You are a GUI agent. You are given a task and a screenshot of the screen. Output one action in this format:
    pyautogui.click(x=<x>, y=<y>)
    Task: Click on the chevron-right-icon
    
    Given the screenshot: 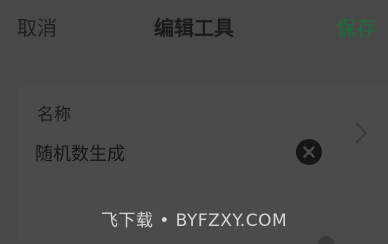 What is the action you would take?
    pyautogui.click(x=362, y=133)
    